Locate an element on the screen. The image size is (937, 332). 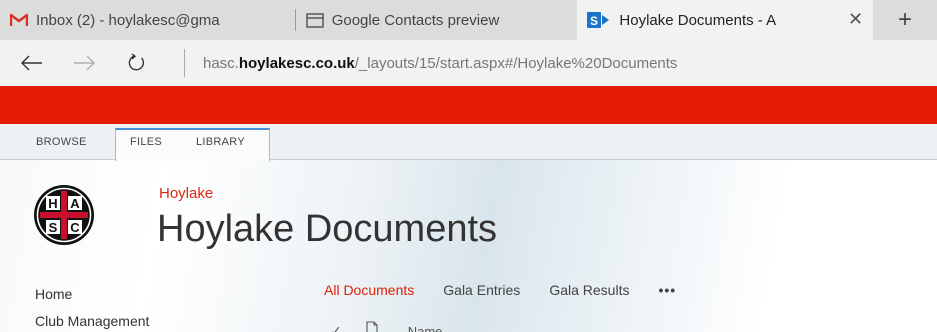
refresh-icon is located at coordinates (136, 62).